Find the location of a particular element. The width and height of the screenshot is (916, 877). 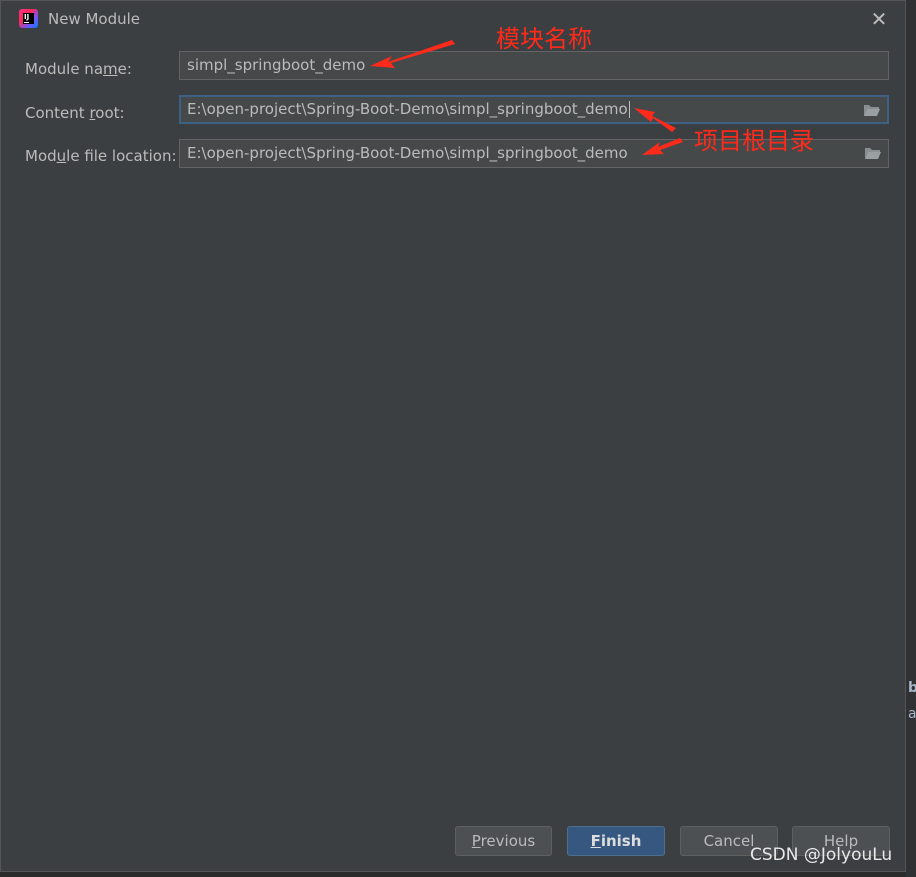

arrow-to-module-file-location is located at coordinates (662, 146).